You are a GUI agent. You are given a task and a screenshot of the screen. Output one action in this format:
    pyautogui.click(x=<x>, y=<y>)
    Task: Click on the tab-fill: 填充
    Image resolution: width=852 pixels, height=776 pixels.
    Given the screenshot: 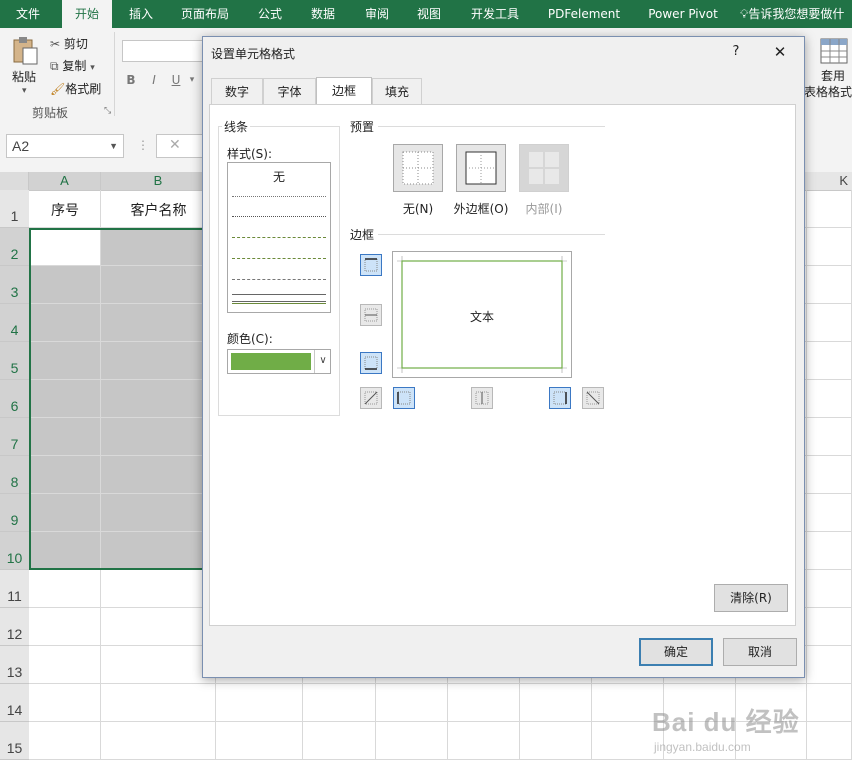 What is the action you would take?
    pyautogui.click(x=397, y=91)
    